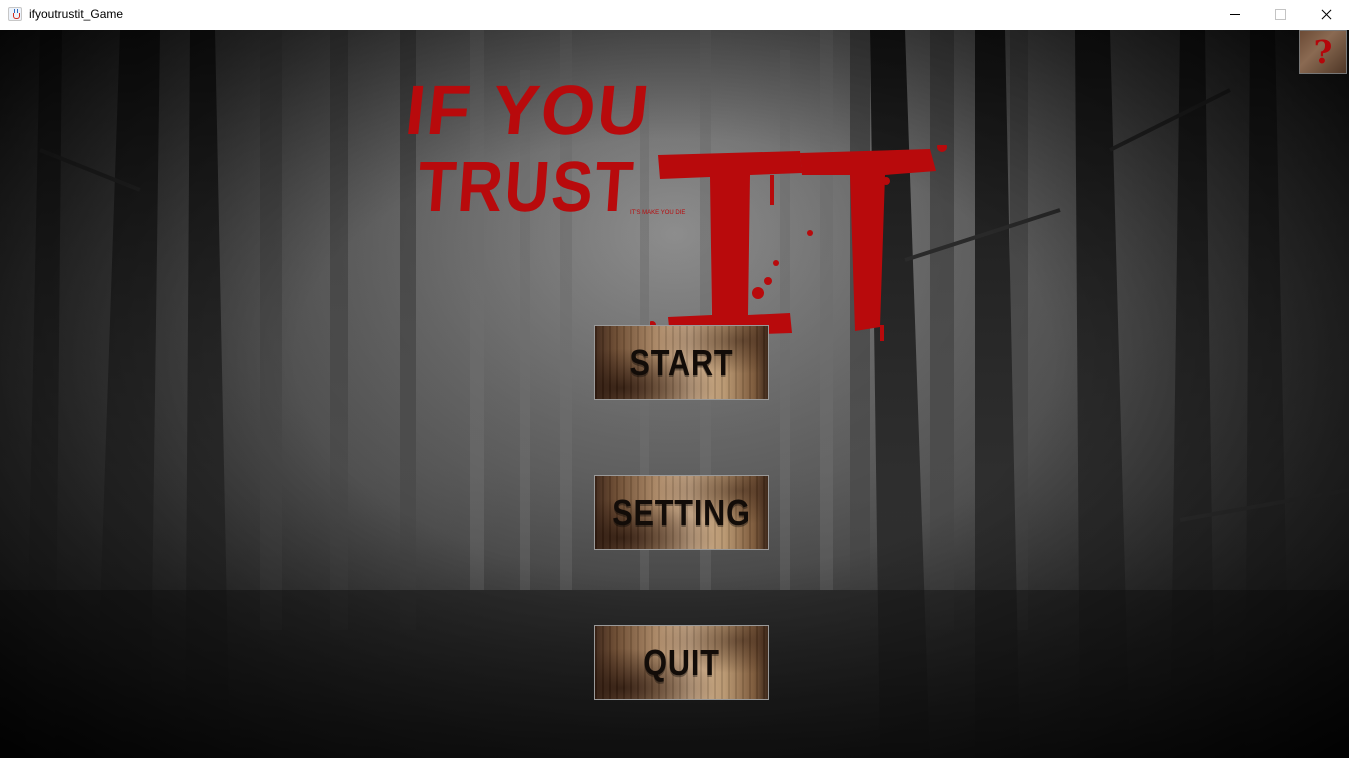  What do you see at coordinates (1235, 15) in the screenshot?
I see `minimize-button` at bounding box center [1235, 15].